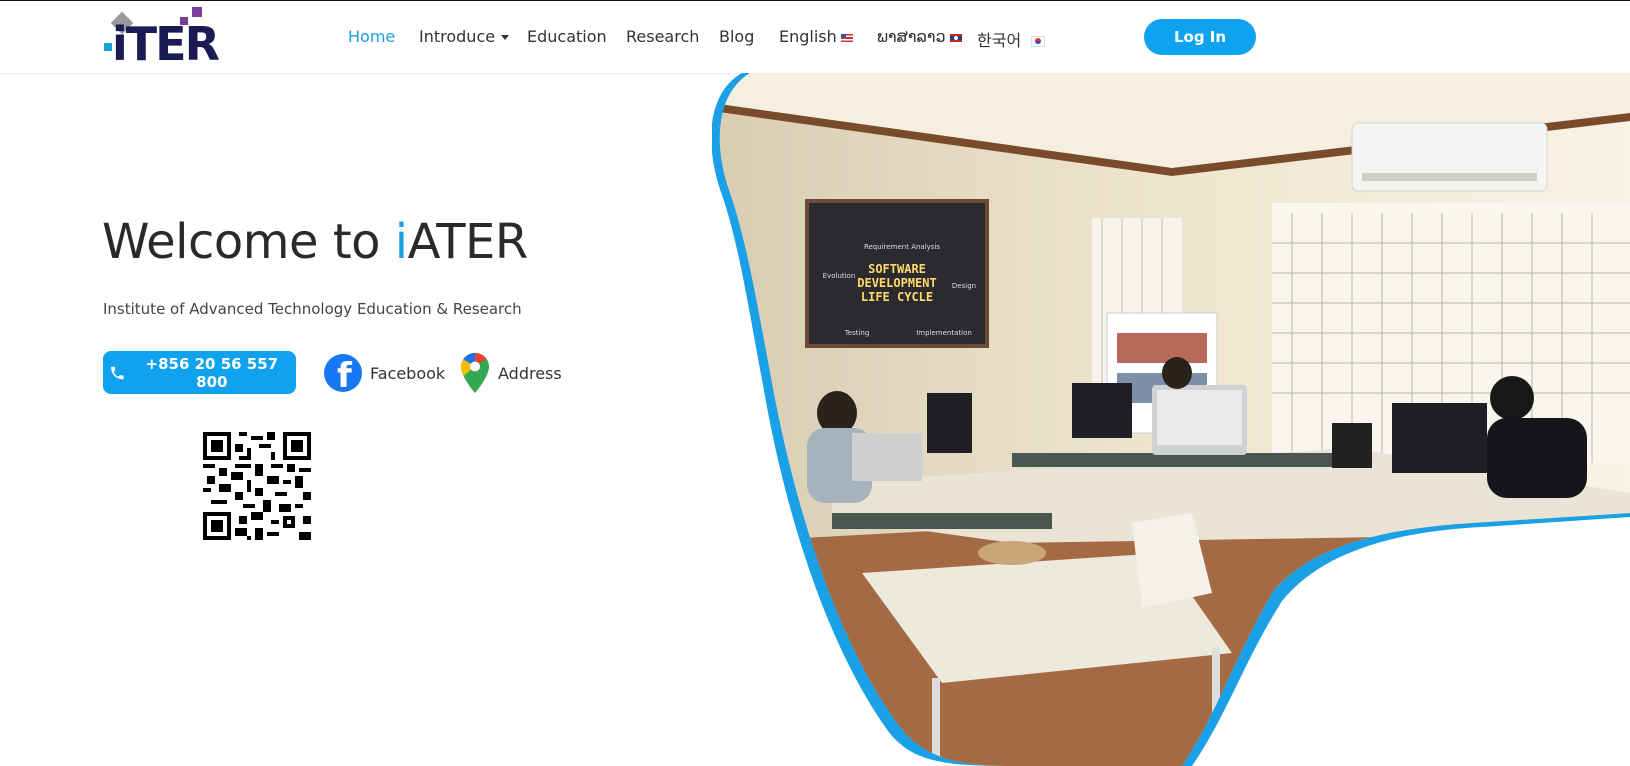  I want to click on board-line-2: DEVELOPMENT, so click(896, 283).